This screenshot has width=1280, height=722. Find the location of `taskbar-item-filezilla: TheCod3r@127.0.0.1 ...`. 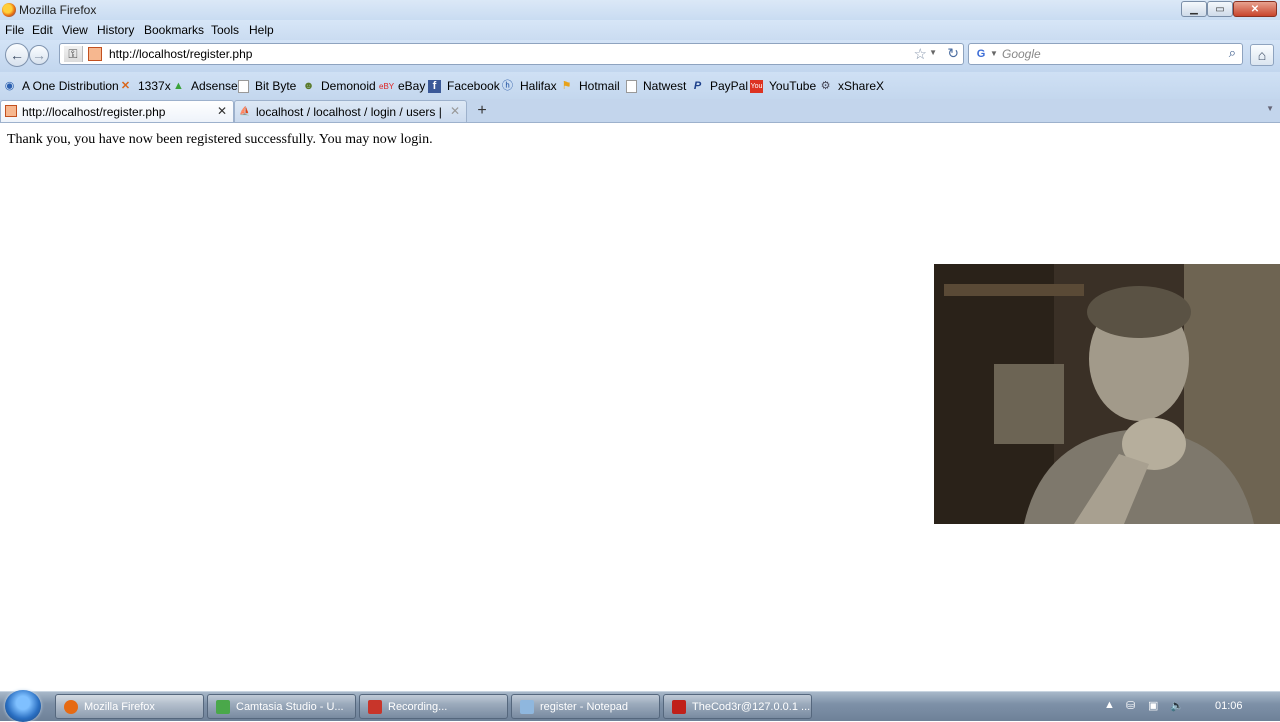

taskbar-item-filezilla: TheCod3r@127.0.0.1 ... is located at coordinates (737, 706).